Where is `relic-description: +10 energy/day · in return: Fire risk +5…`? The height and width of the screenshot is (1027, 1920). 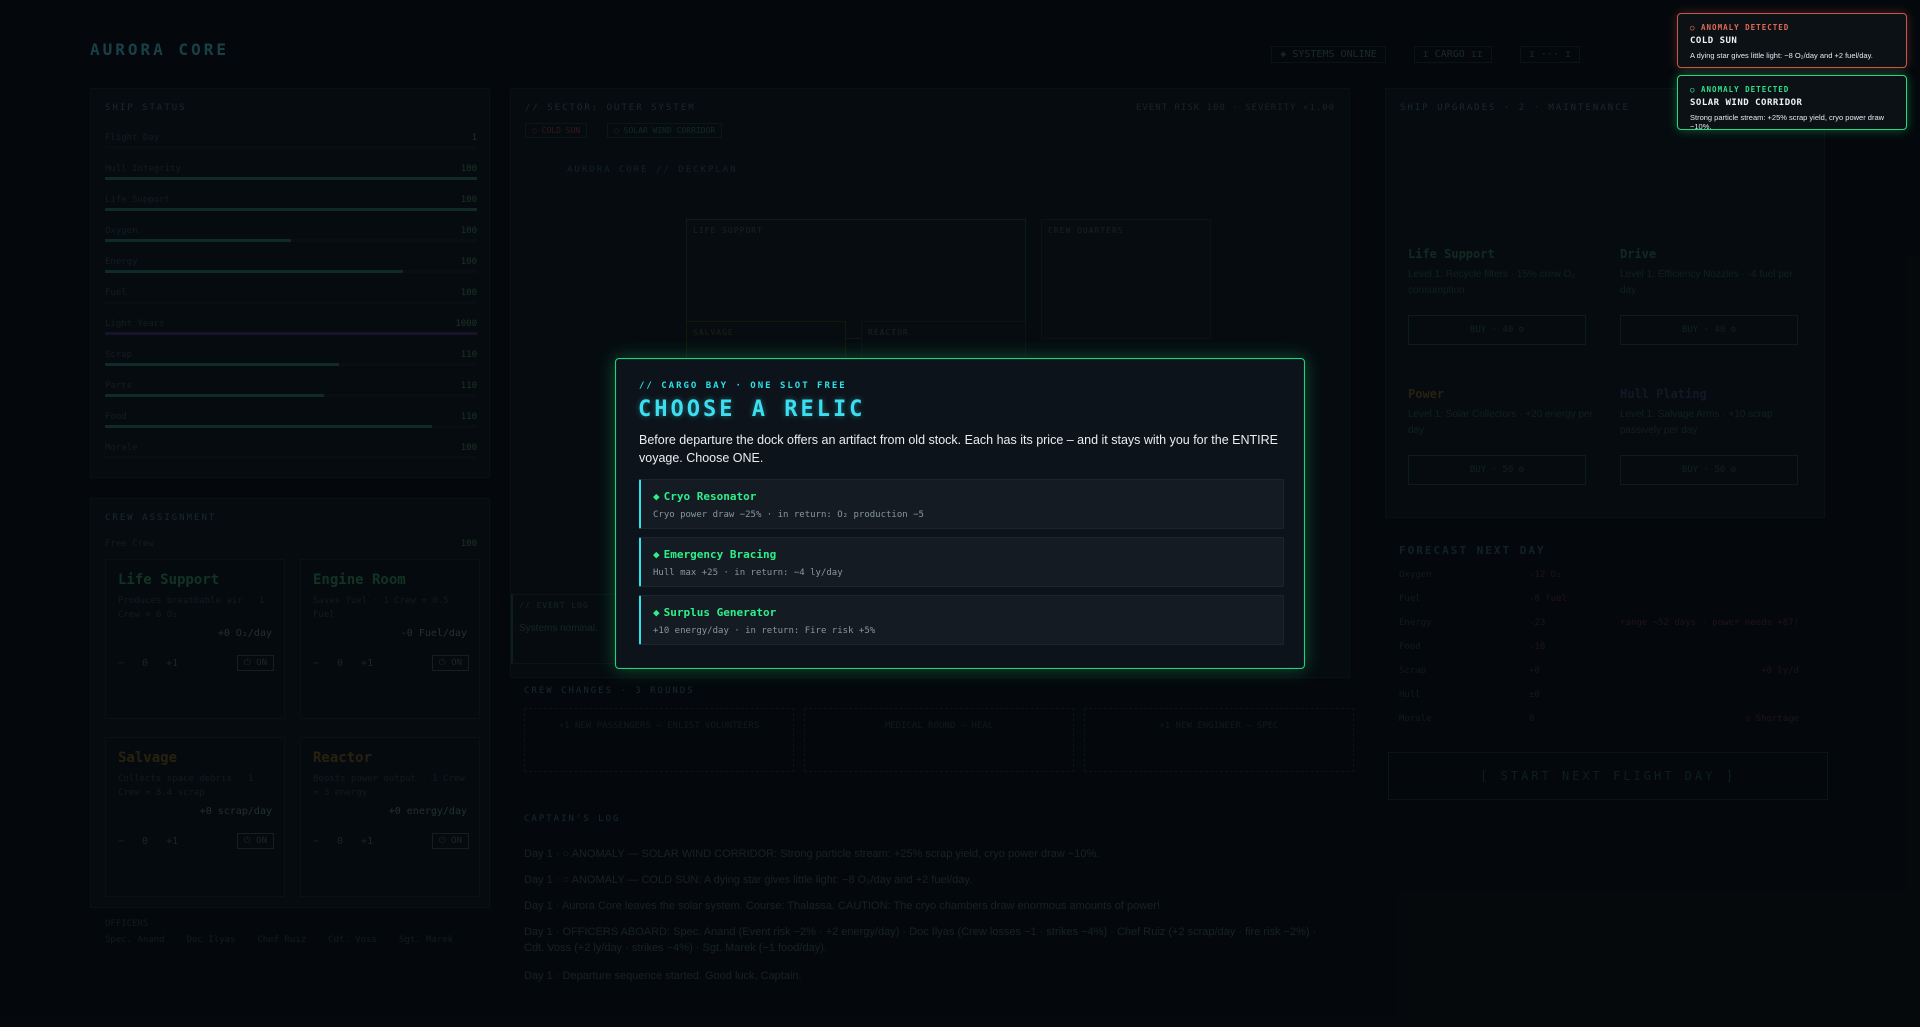
relic-description: +10 energy/day · in return: Fire risk +5… is located at coordinates (764, 631).